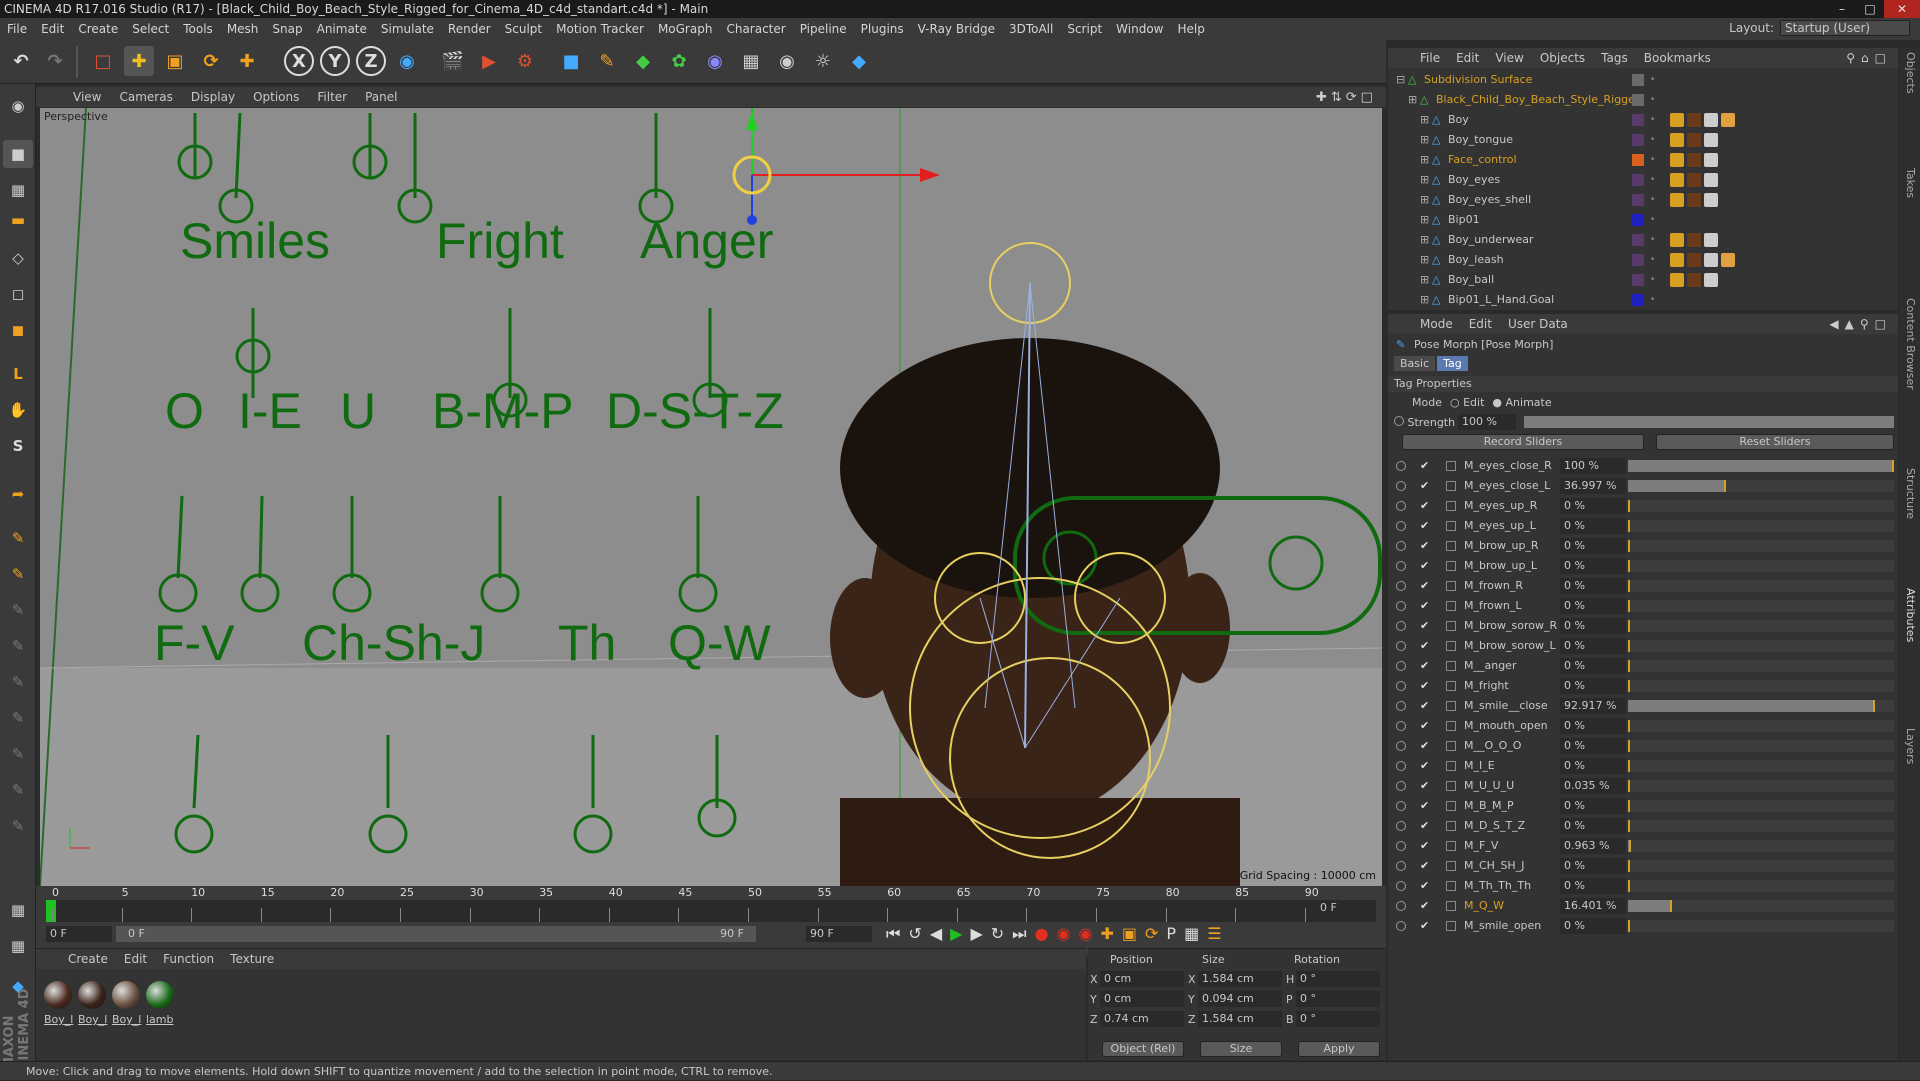  Describe the element at coordinates (58, 995) in the screenshot. I see `material-swatch` at that location.